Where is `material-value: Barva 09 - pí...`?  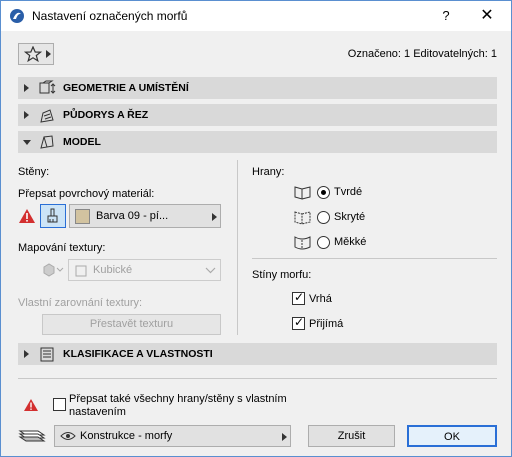 material-value: Barva 09 - pí... is located at coordinates (132, 216).